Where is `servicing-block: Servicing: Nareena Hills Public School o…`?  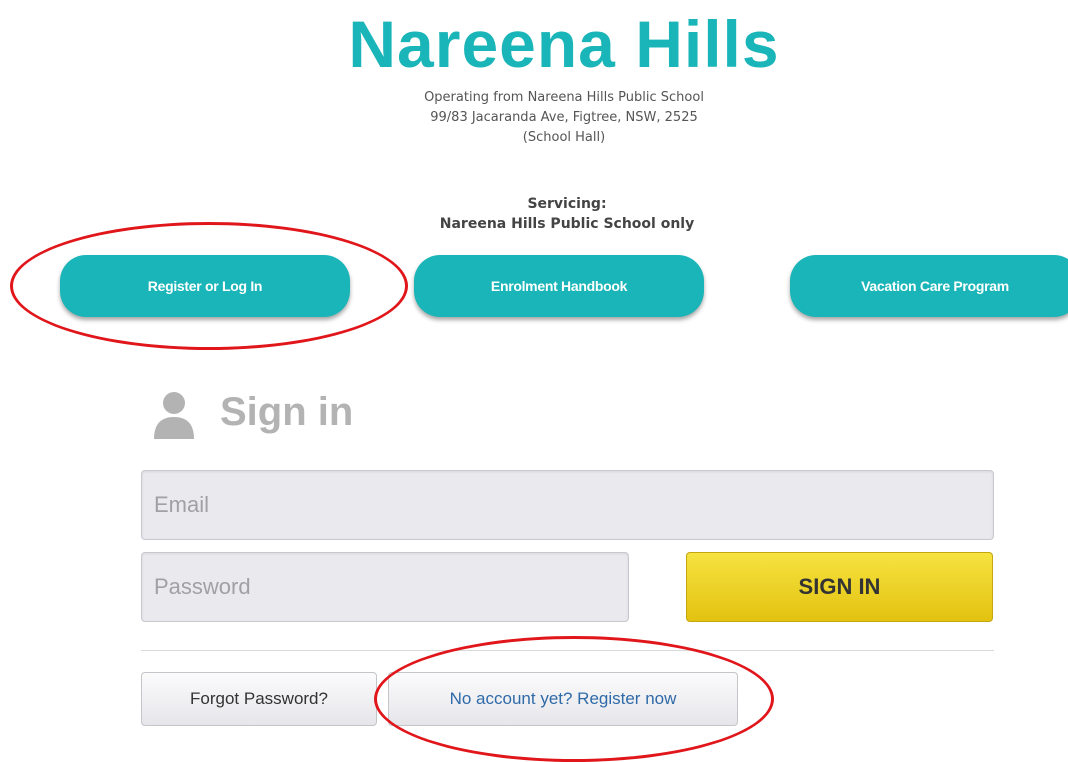 servicing-block: Servicing: Nareena Hills Public School o… is located at coordinates (534, 214).